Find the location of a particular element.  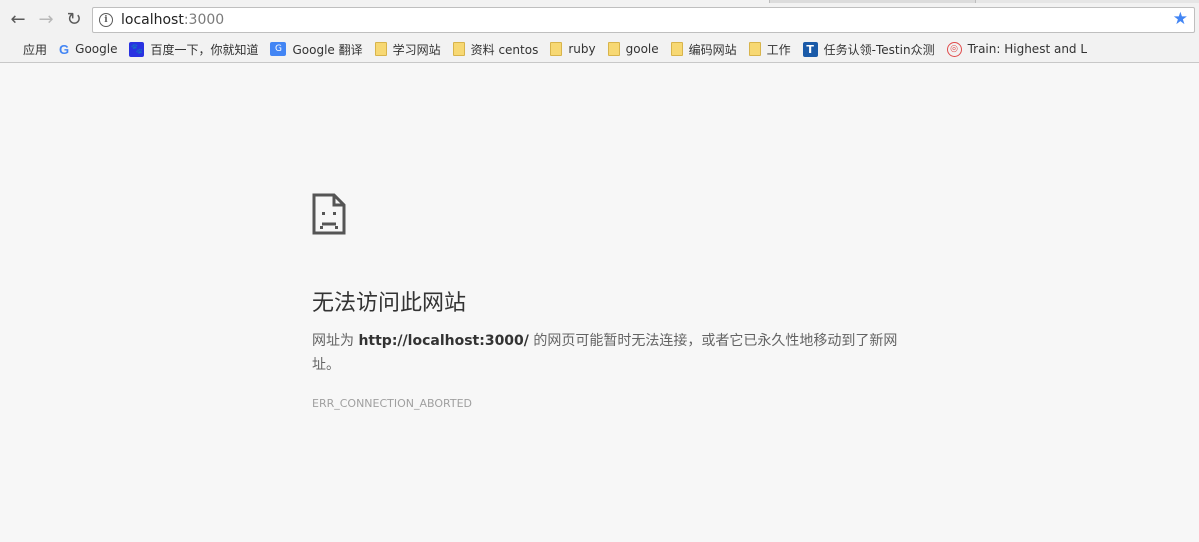

tab-strip is located at coordinates (599, 1).